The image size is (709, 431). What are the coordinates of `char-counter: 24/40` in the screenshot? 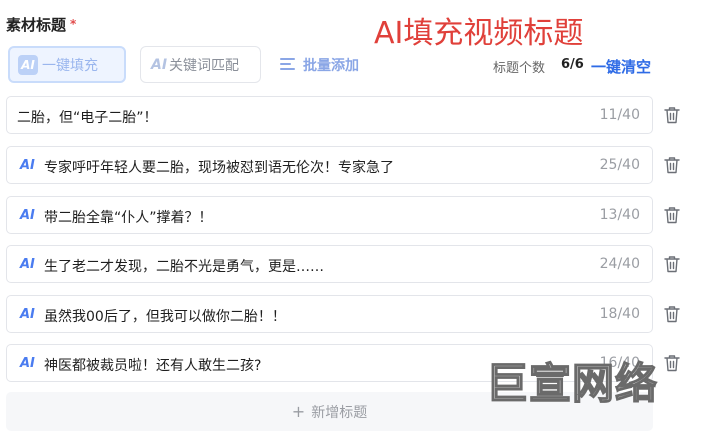 It's located at (619, 264).